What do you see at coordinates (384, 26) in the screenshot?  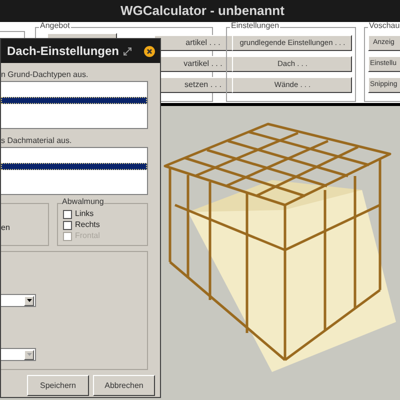 I see `group-label: Voschau` at bounding box center [384, 26].